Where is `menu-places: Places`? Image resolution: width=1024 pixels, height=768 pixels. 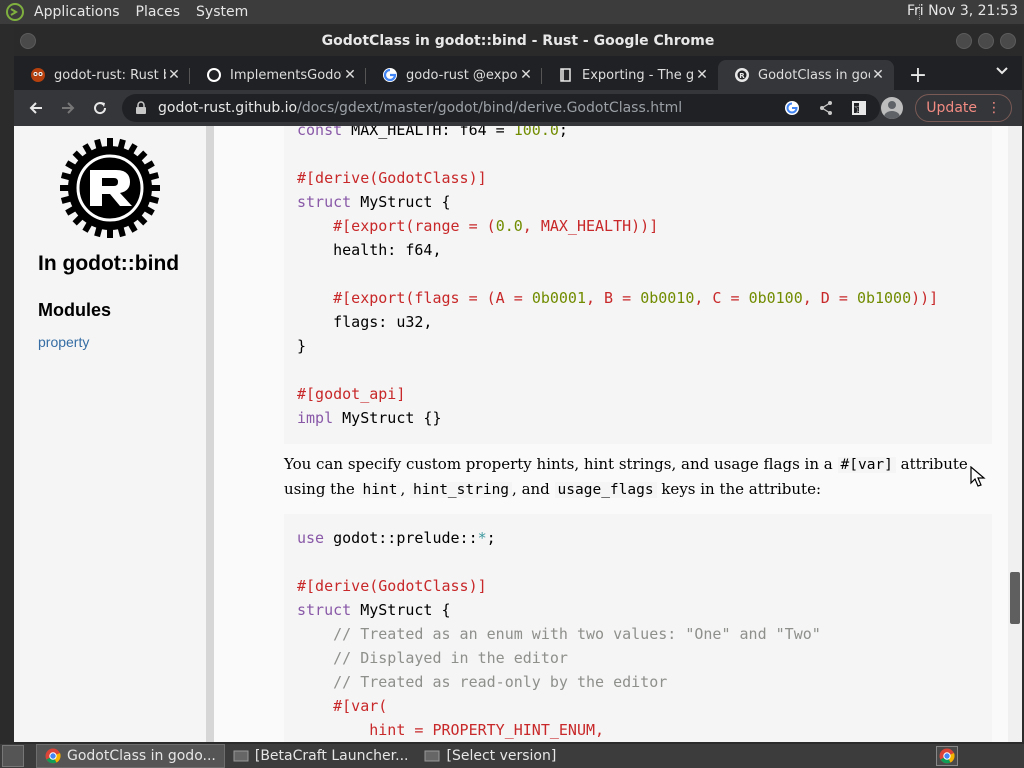 menu-places: Places is located at coordinates (158, 12).